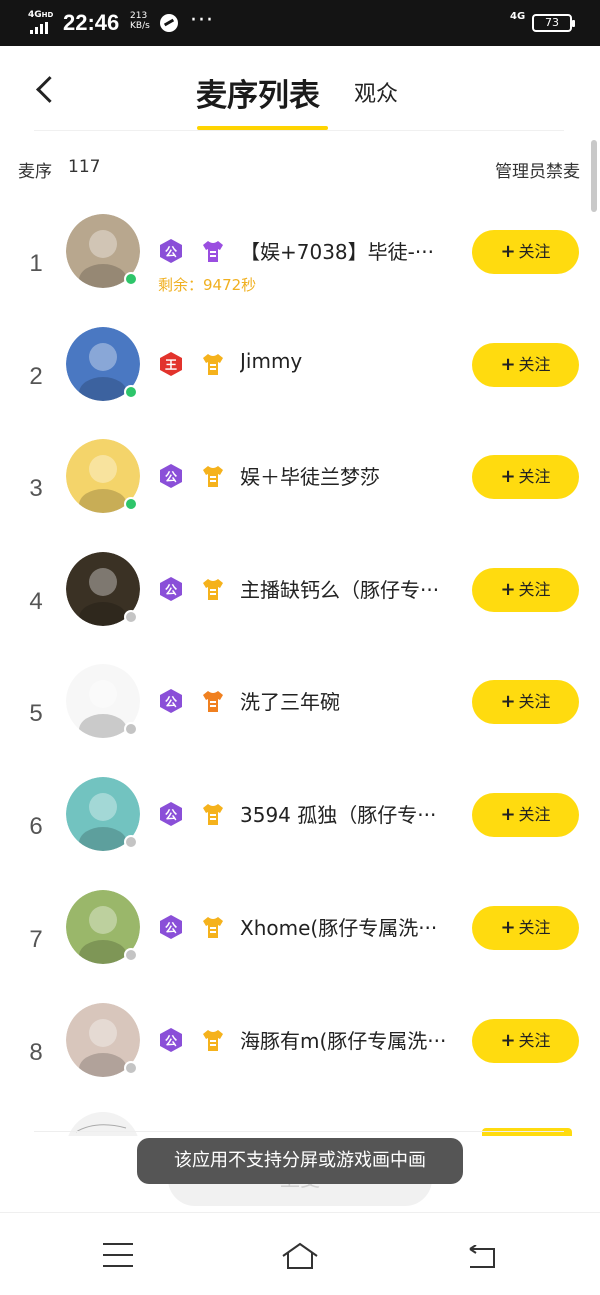 The width and height of the screenshot is (600, 1295). I want to click on scrollbar, so click(594, 176).